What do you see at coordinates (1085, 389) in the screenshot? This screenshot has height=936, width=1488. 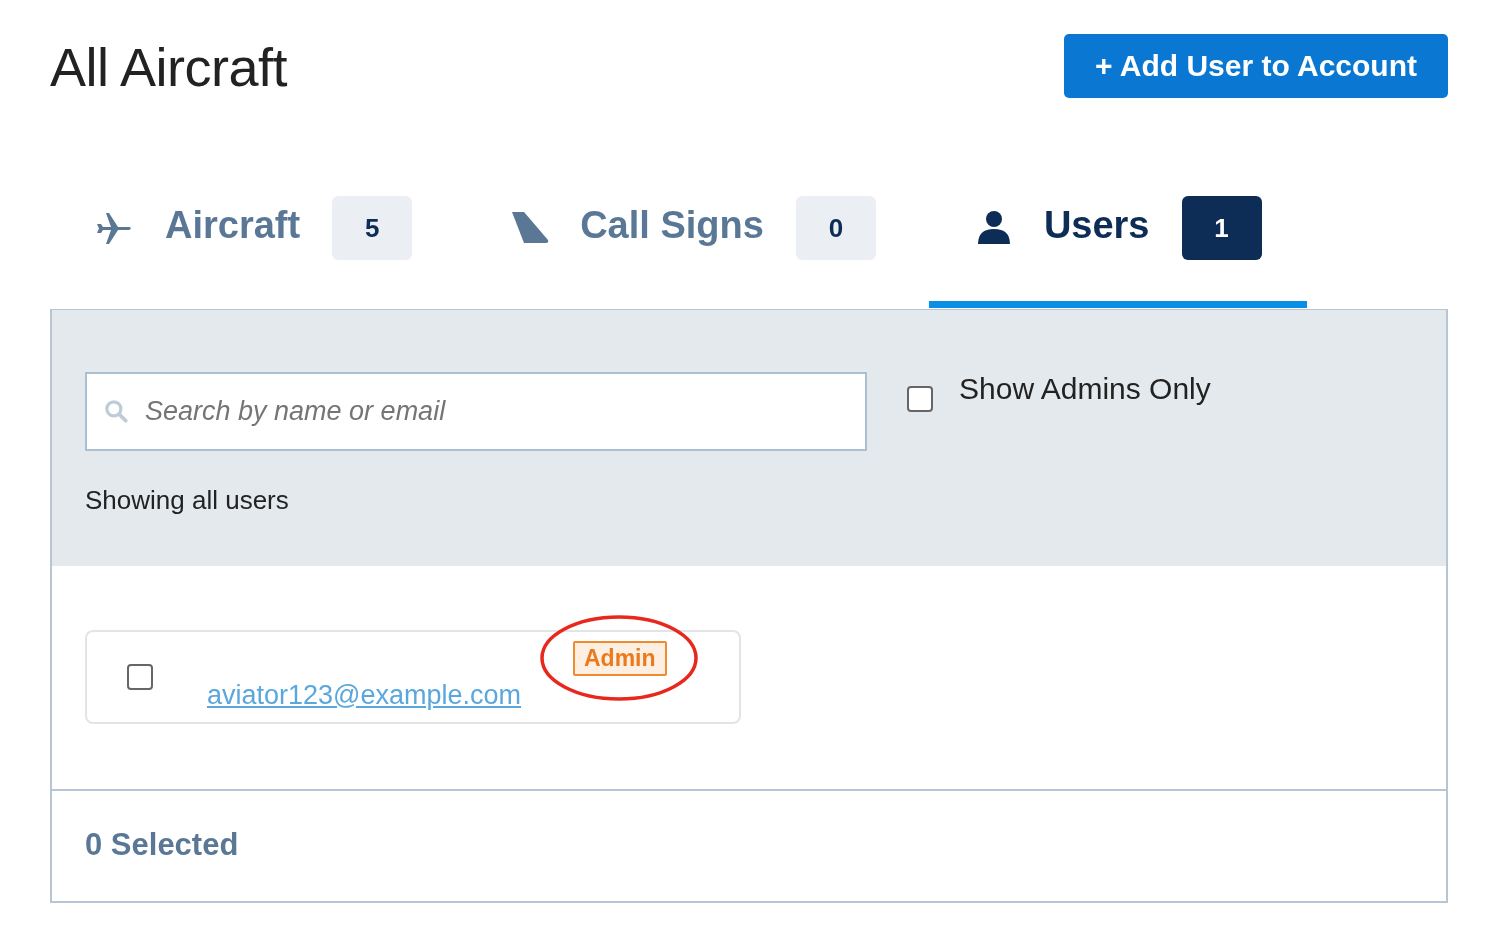 I see `checkbox-label: Show Admins Only` at bounding box center [1085, 389].